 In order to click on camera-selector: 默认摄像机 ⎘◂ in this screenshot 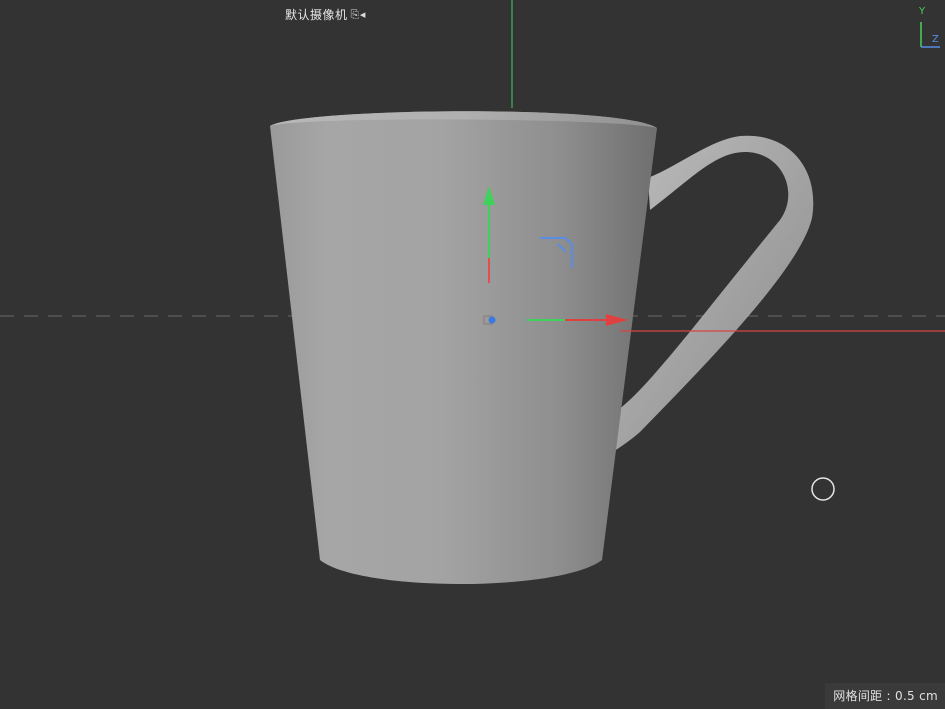, I will do `click(325, 14)`.